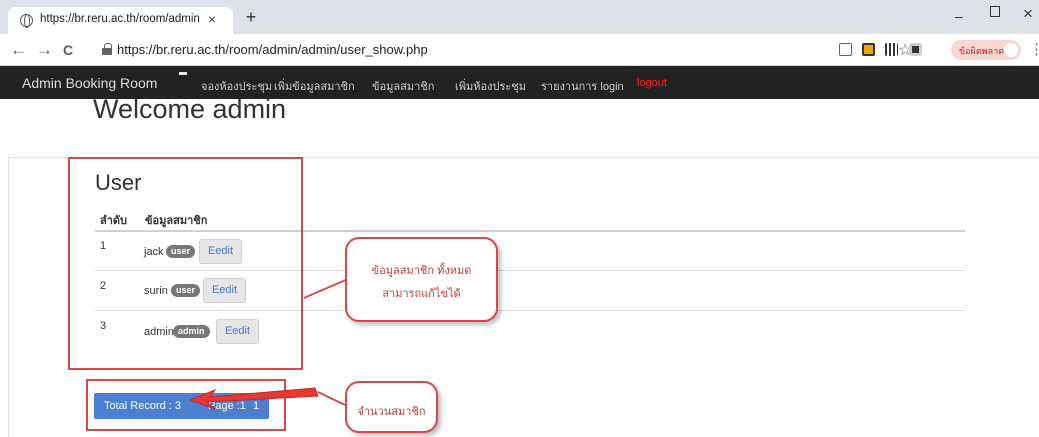  I want to click on annotation-callout-members: ข้อมูลสมาชิก ทั้งหมด สามารถแก้ไขได้, so click(421, 279).